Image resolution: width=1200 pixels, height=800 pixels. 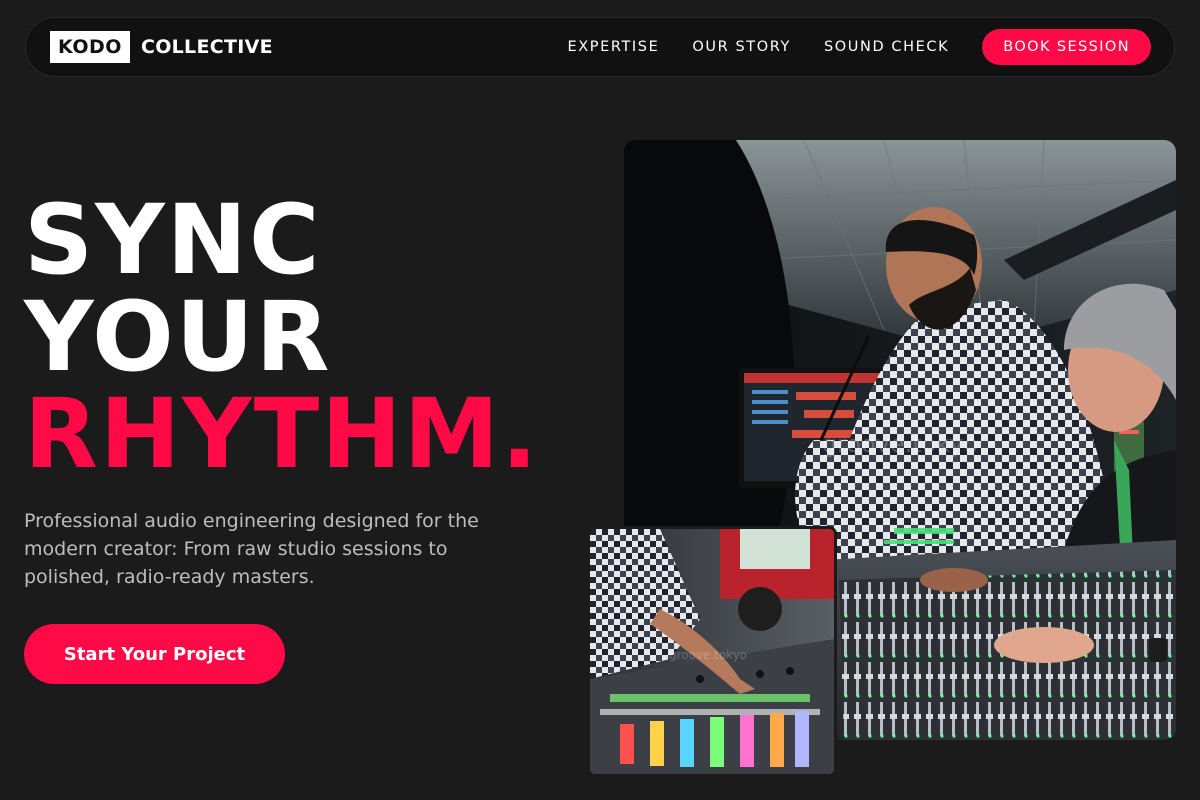 I want to click on headline-line-2: YOUR, so click(x=178, y=337).